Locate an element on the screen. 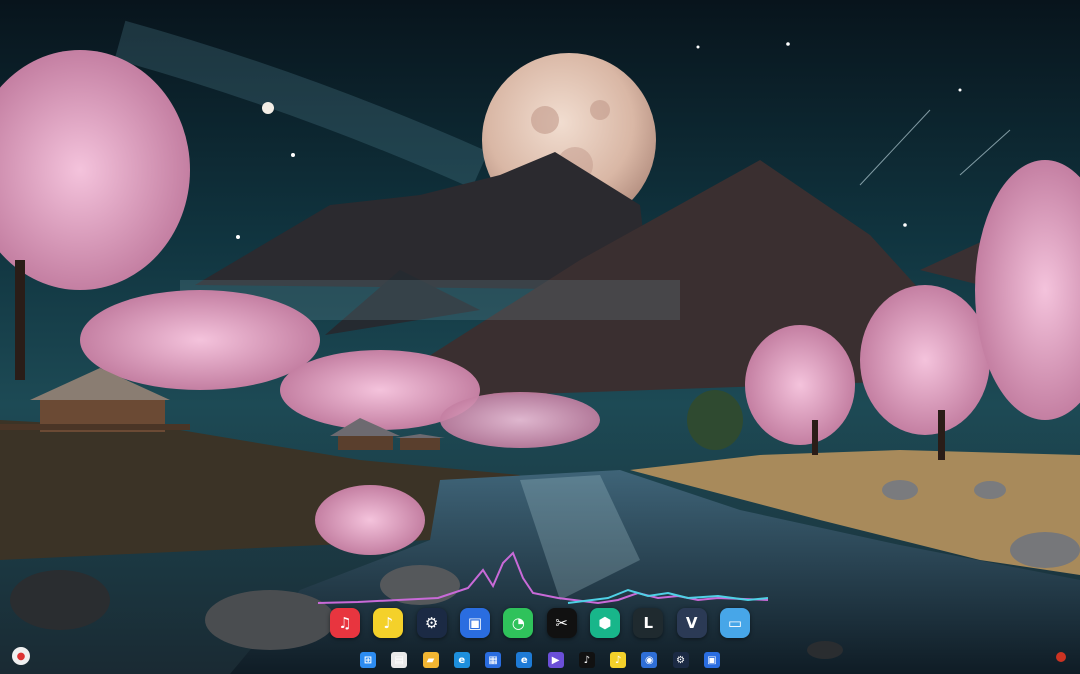 The width and height of the screenshot is (1080, 674). taskbar: ⊞ ▤ ▰ e ▦ e ▶ ♪ ♪ ◉ ⚙ ▣ is located at coordinates (540, 660).